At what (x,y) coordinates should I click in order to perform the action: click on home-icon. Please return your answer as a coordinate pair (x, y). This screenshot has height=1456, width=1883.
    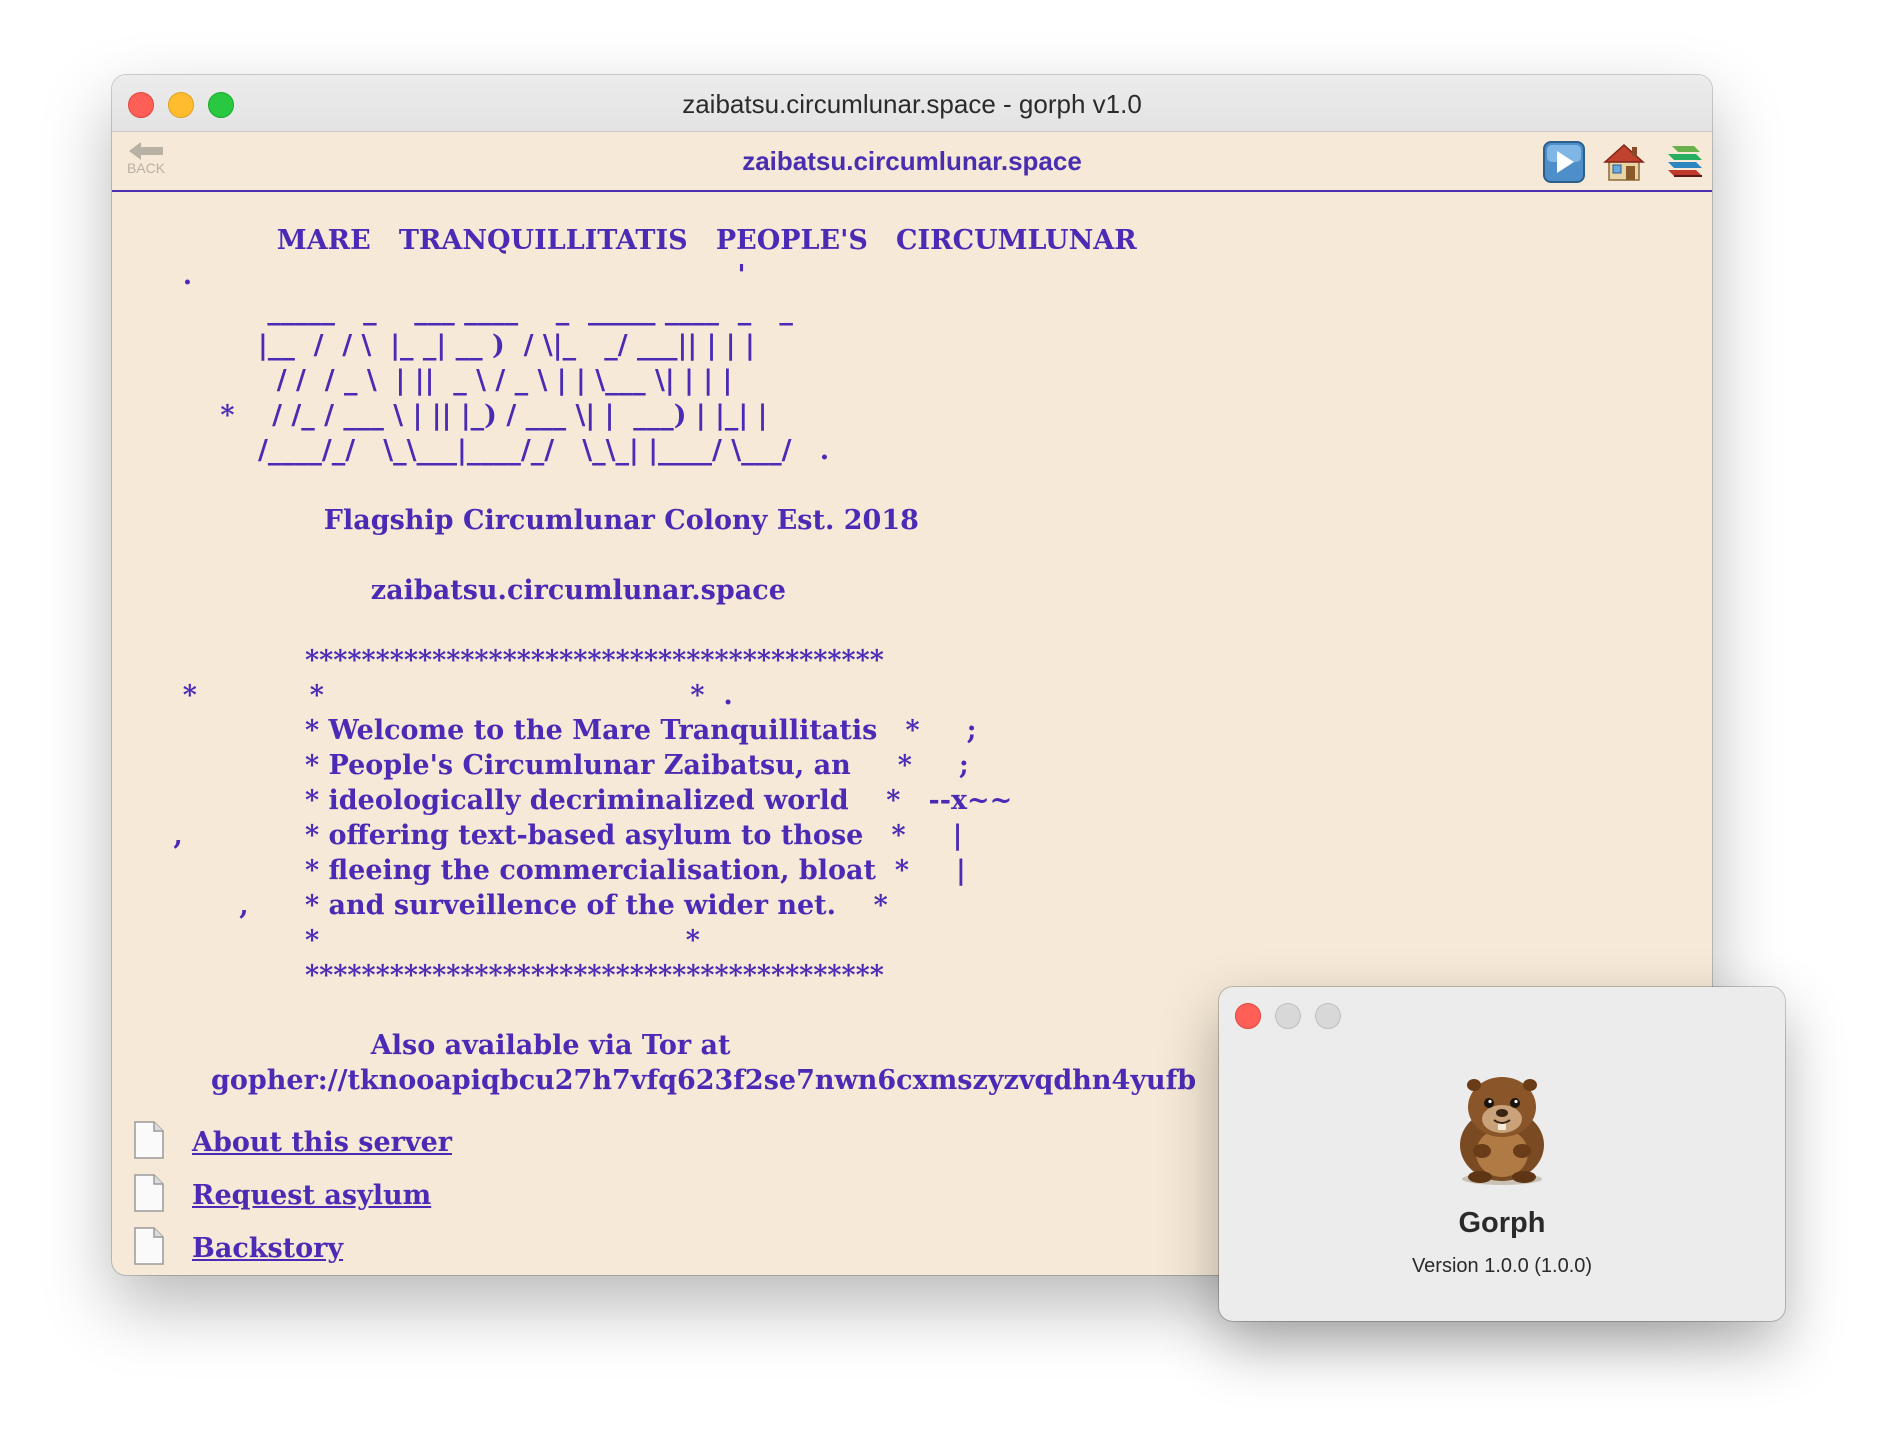
    Looking at the image, I should click on (1624, 162).